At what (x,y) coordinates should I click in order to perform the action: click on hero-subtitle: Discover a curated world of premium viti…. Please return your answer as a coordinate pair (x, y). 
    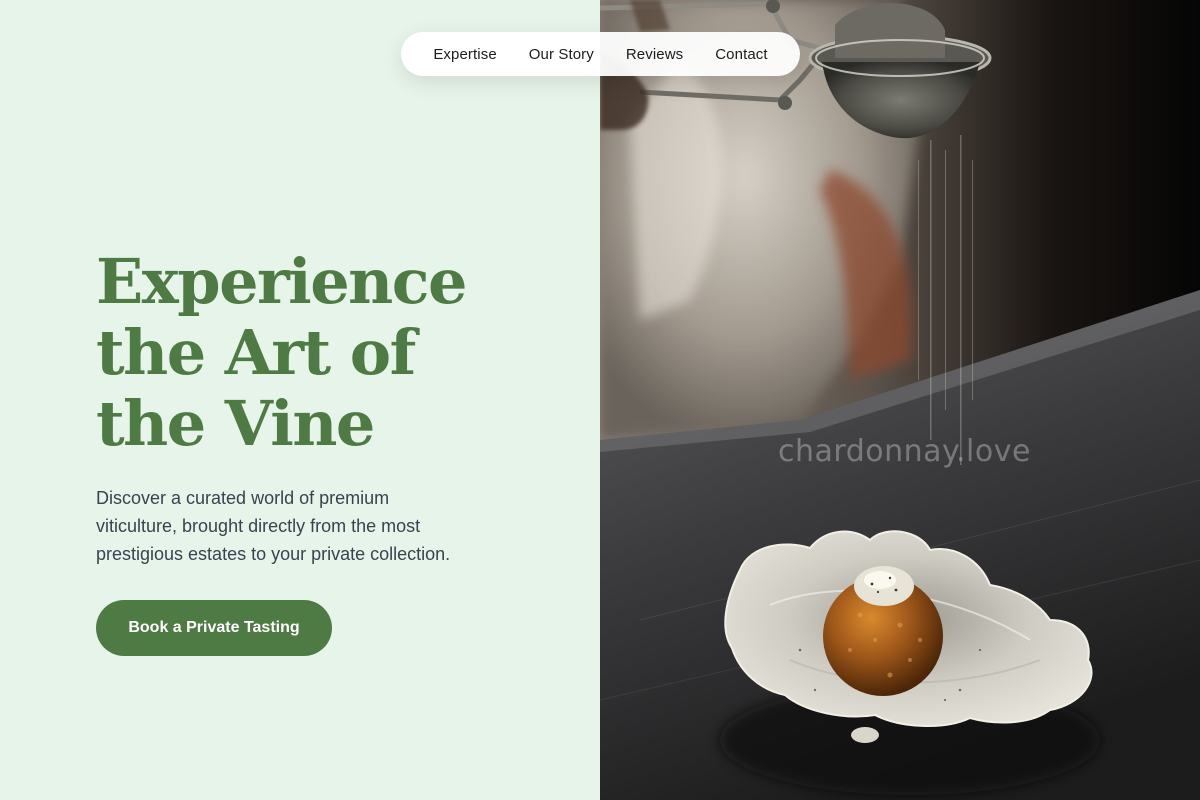
    Looking at the image, I should click on (296, 526).